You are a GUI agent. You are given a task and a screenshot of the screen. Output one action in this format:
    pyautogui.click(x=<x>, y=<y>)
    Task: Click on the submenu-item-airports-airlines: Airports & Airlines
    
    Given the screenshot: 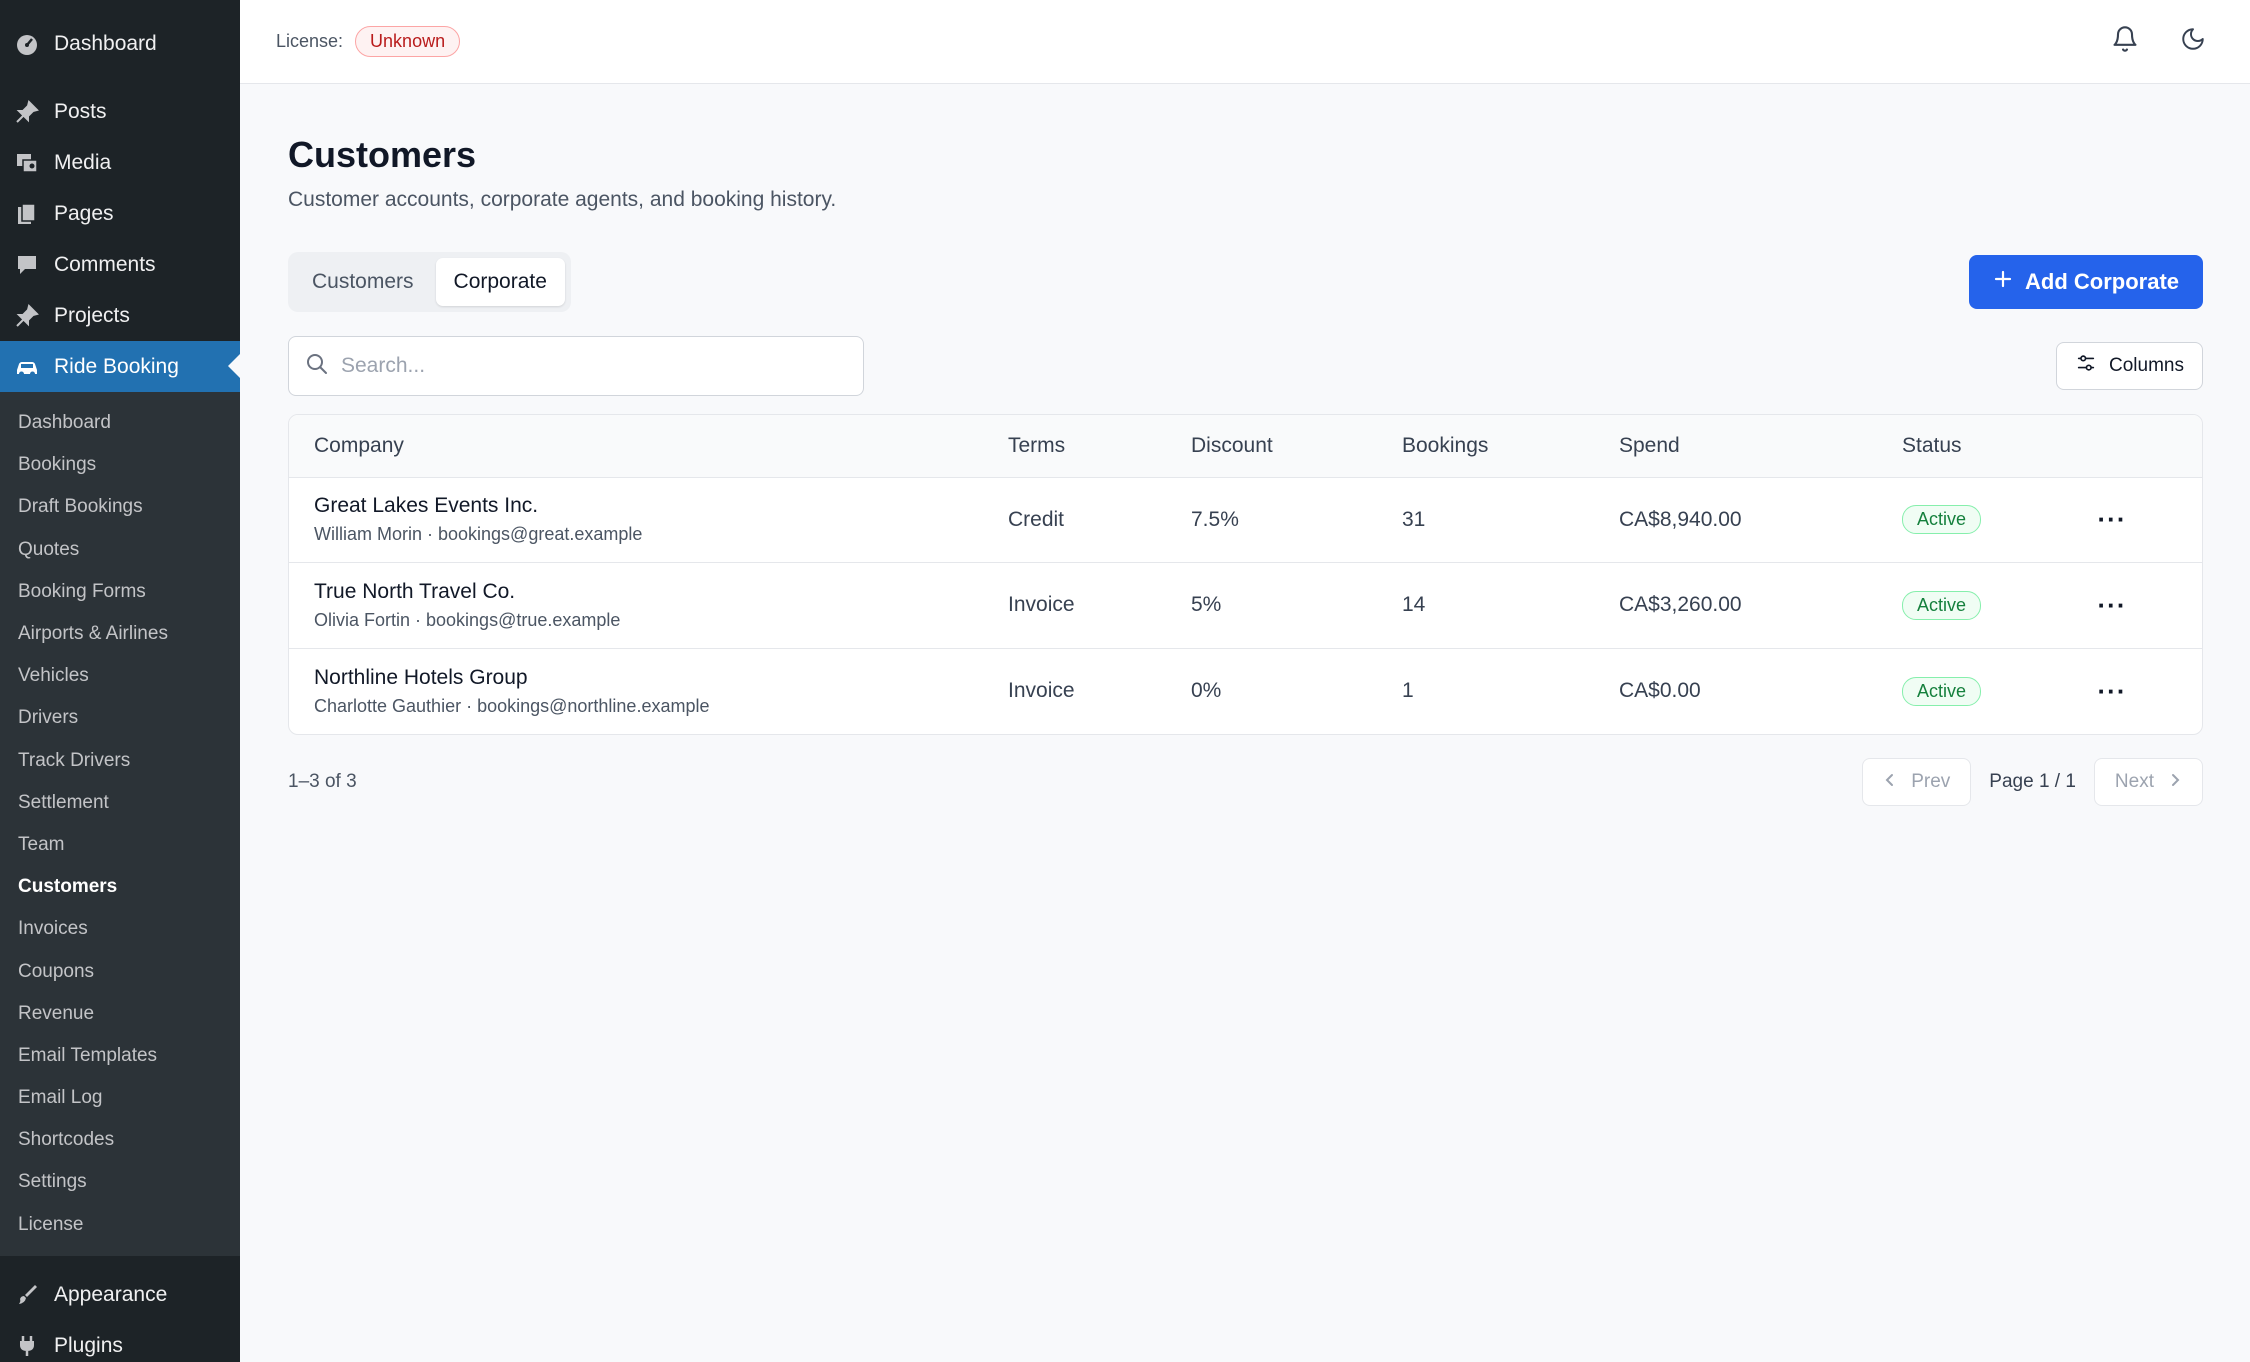 What is the action you would take?
    pyautogui.click(x=120, y=634)
    